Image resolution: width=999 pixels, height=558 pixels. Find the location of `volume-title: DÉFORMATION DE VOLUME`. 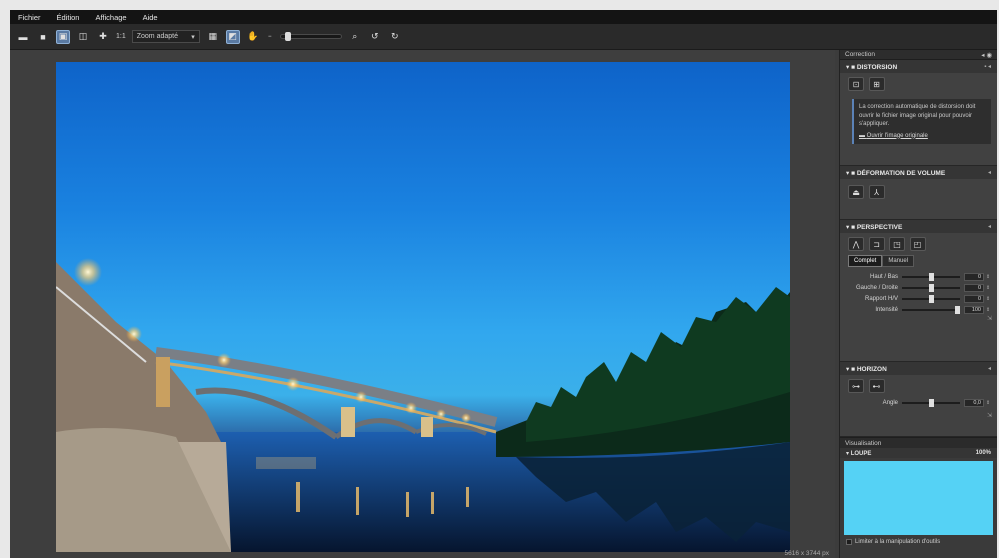

volume-title: DÉFORMATION DE VOLUME is located at coordinates (901, 173).